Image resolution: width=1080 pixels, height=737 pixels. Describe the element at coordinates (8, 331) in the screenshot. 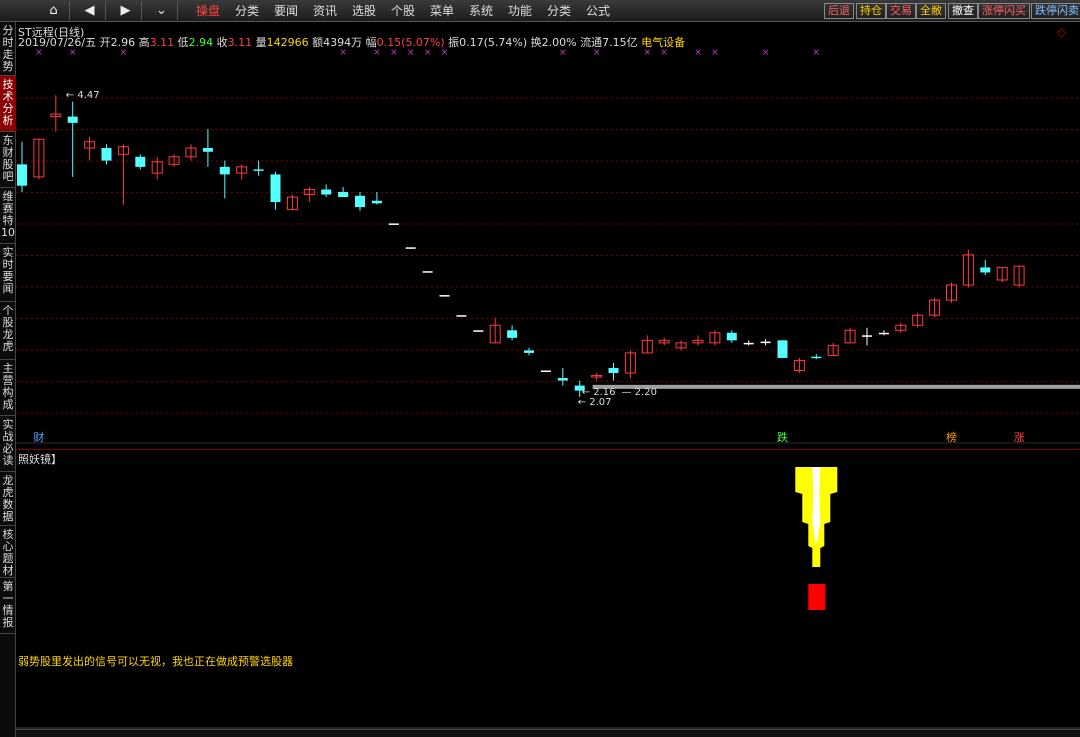

I see `sidebar-tab-5: 个股龙虎` at that location.